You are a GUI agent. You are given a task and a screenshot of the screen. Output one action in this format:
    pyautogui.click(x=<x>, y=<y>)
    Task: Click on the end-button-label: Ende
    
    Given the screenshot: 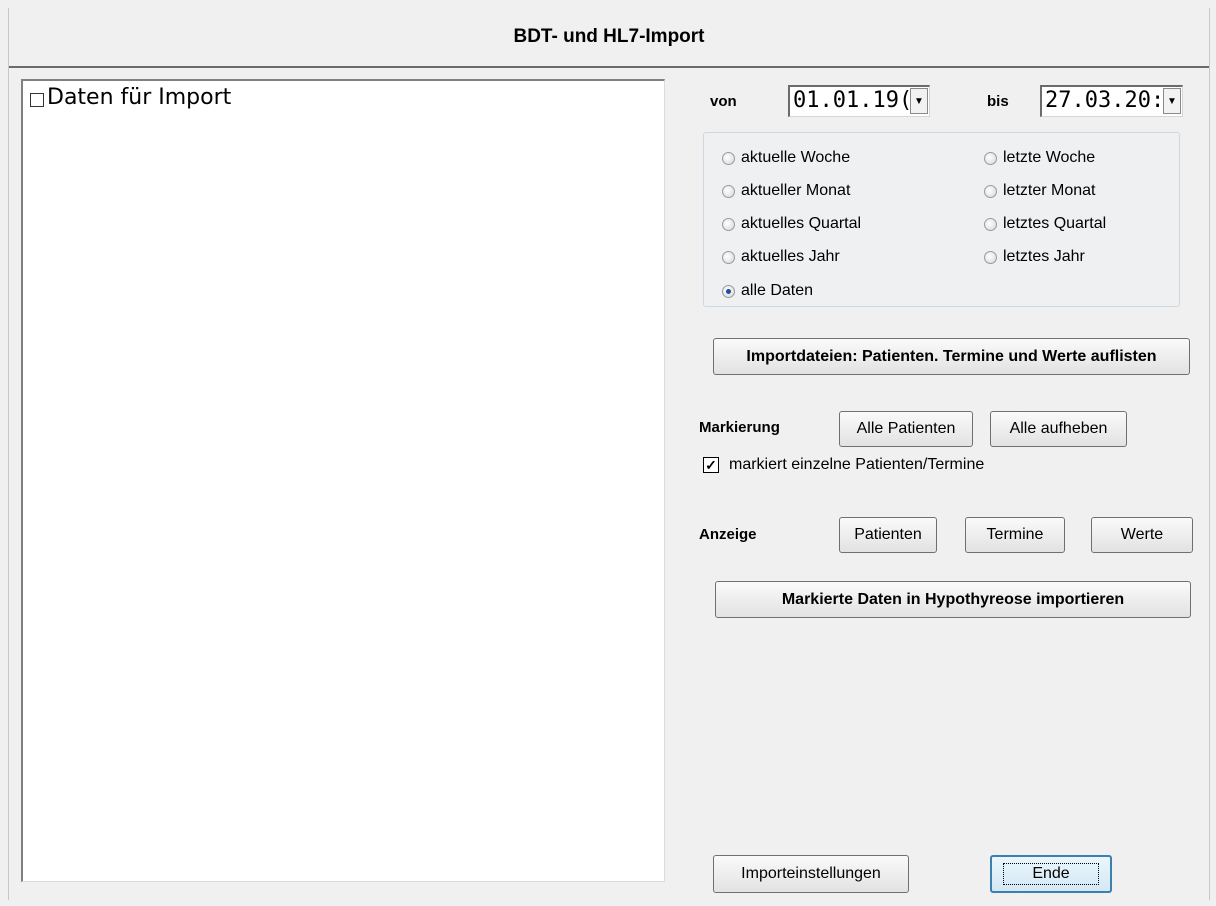 What is the action you would take?
    pyautogui.click(x=1051, y=874)
    